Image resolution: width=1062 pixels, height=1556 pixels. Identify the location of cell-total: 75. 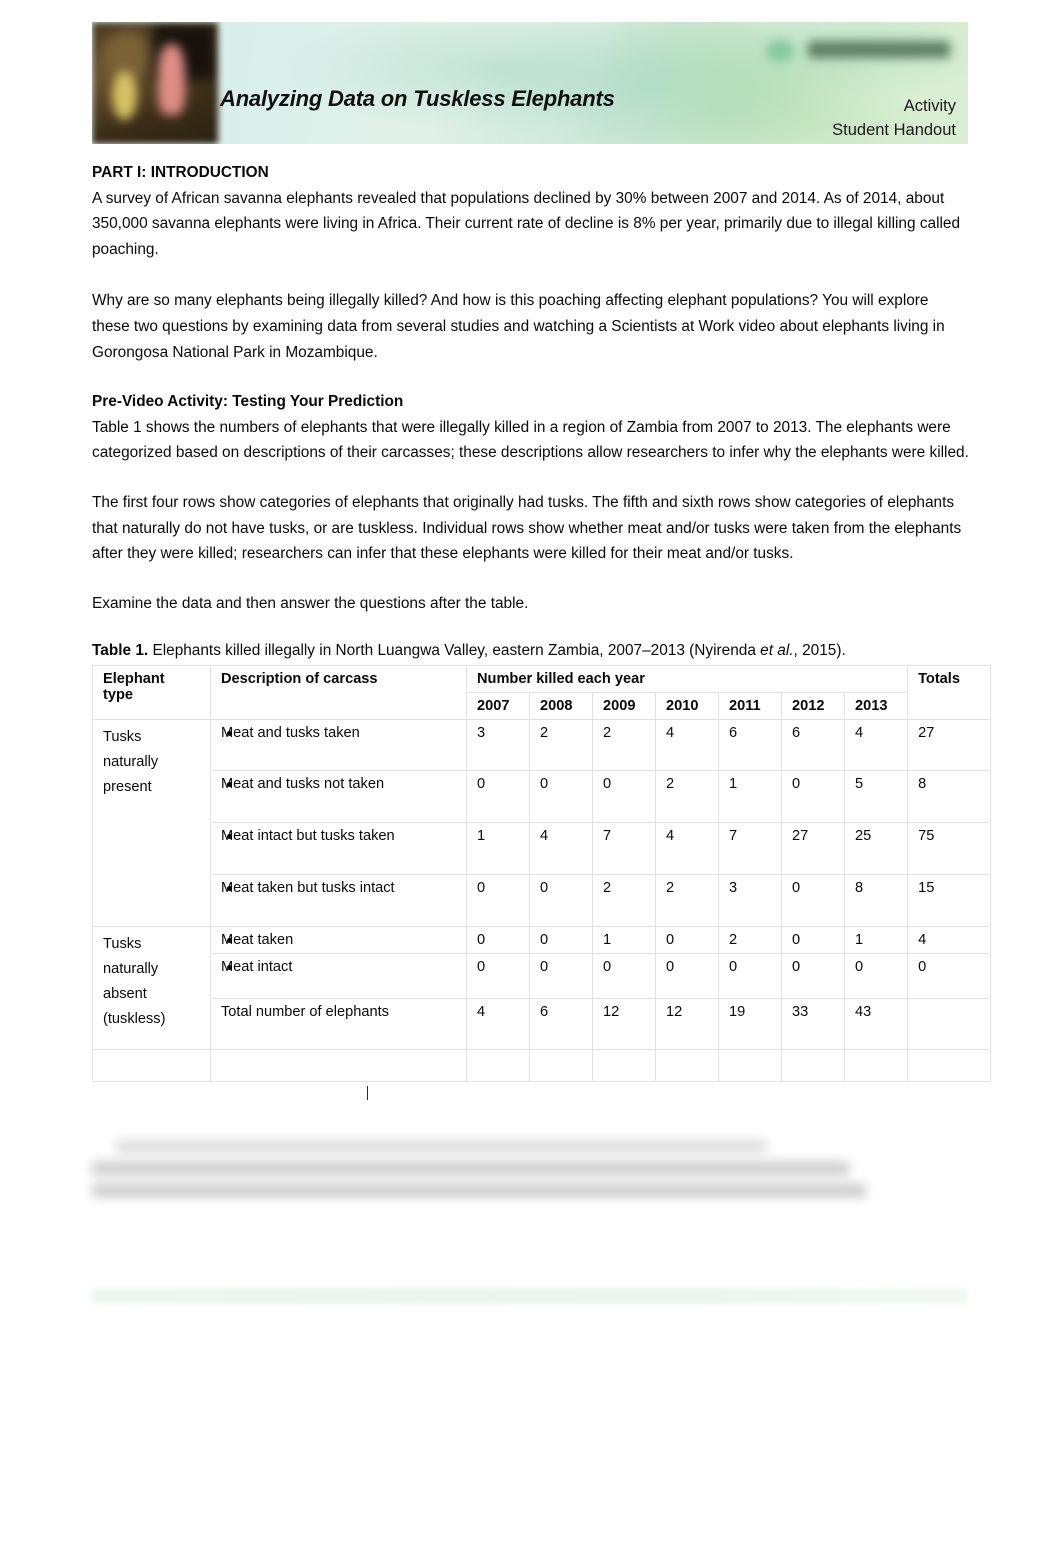
(949, 849).